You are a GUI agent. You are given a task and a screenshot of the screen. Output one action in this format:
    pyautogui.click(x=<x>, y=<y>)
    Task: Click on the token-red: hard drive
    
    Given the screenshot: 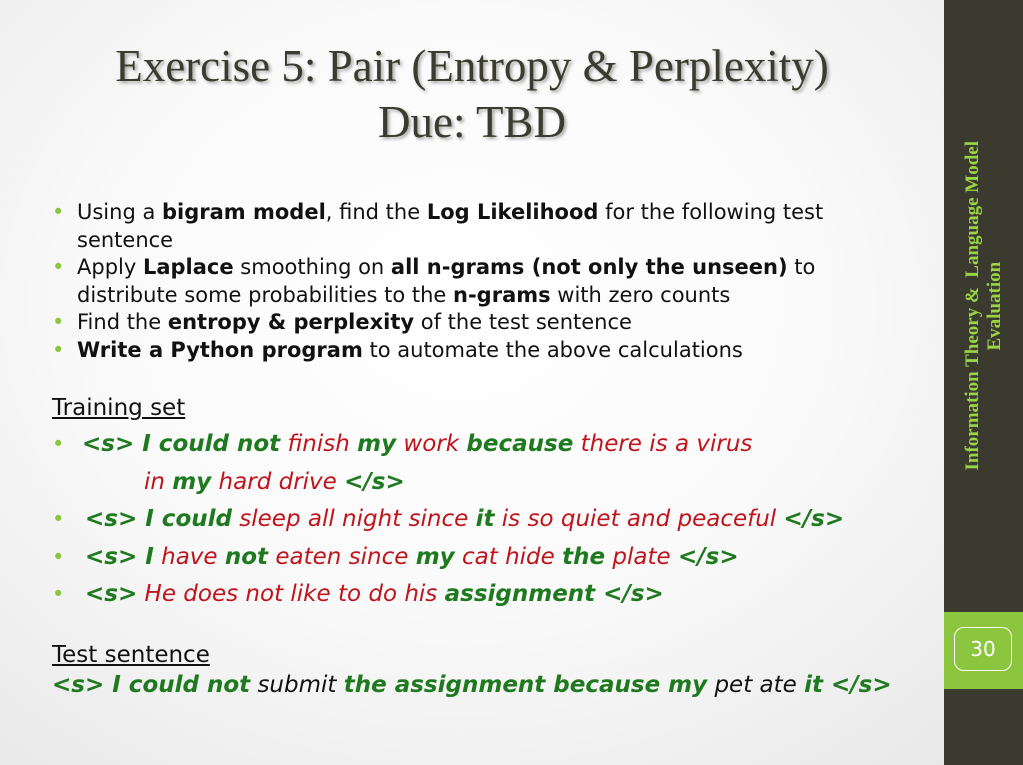 What is the action you would take?
    pyautogui.click(x=278, y=481)
    